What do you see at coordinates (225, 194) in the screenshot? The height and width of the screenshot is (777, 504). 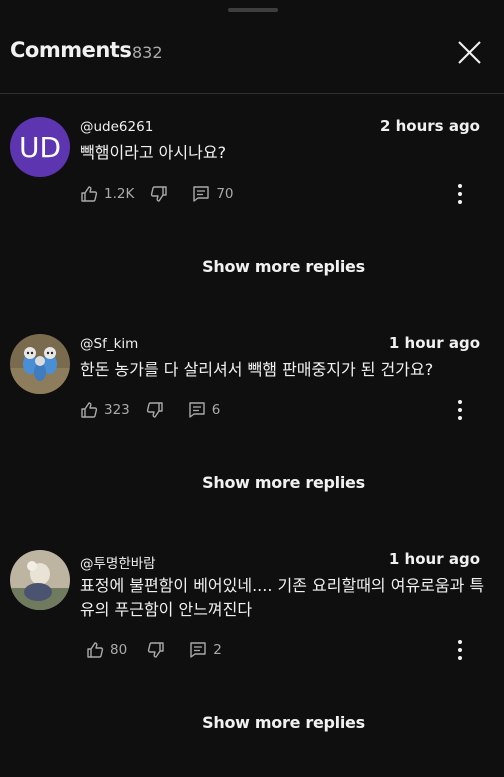 I see `reply-count: 70` at bounding box center [225, 194].